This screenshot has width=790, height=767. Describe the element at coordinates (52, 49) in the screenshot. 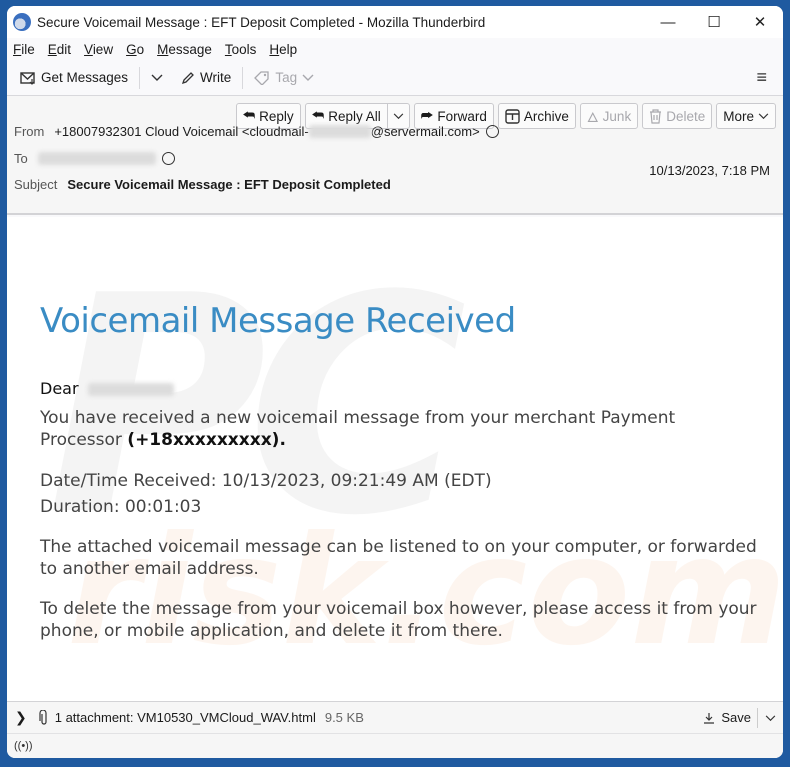

I see `menu-accelerator: E` at that location.